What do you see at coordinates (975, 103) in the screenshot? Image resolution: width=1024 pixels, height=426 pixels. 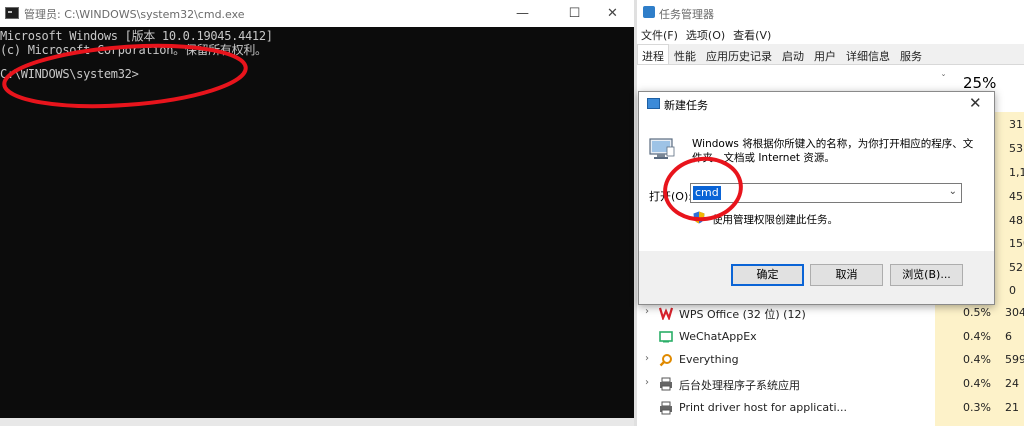 I see `dialog-close-button: ✕` at bounding box center [975, 103].